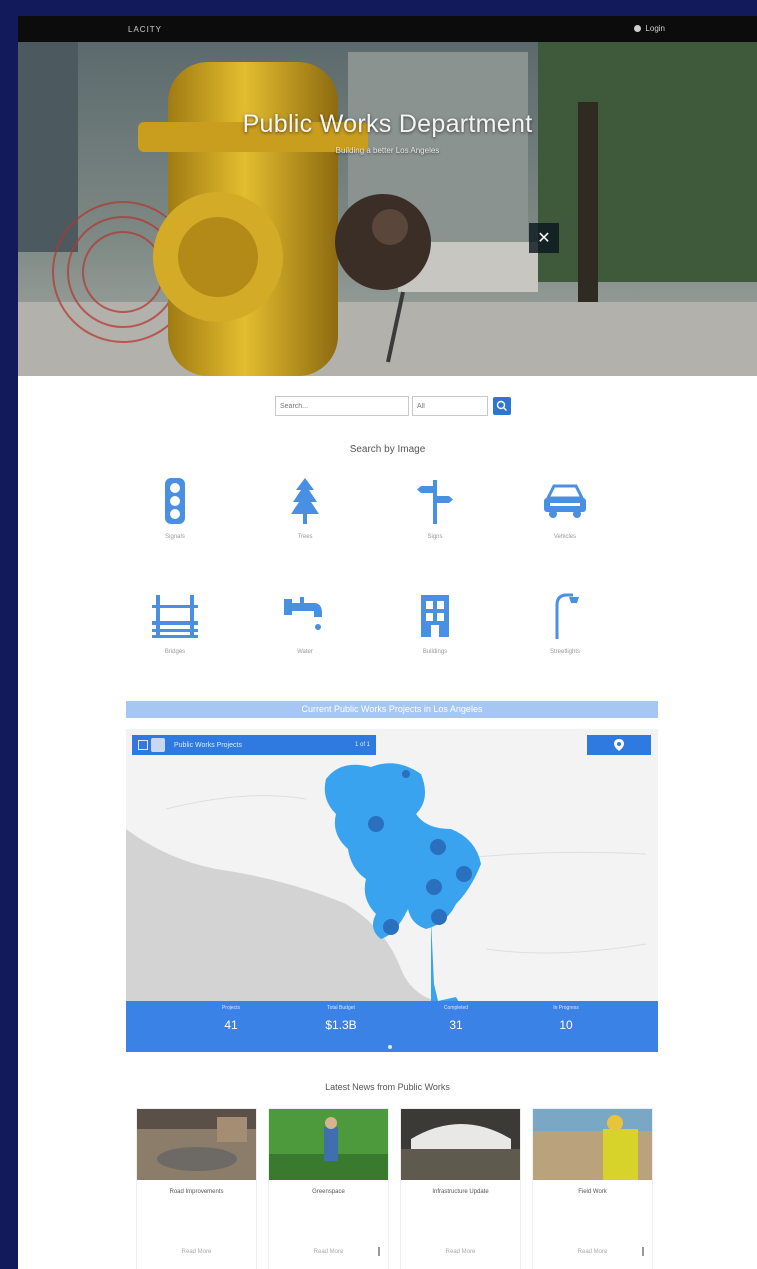 This screenshot has height=1269, width=757. Describe the element at coordinates (175, 652) in the screenshot. I see `service-label: Bridges` at that location.